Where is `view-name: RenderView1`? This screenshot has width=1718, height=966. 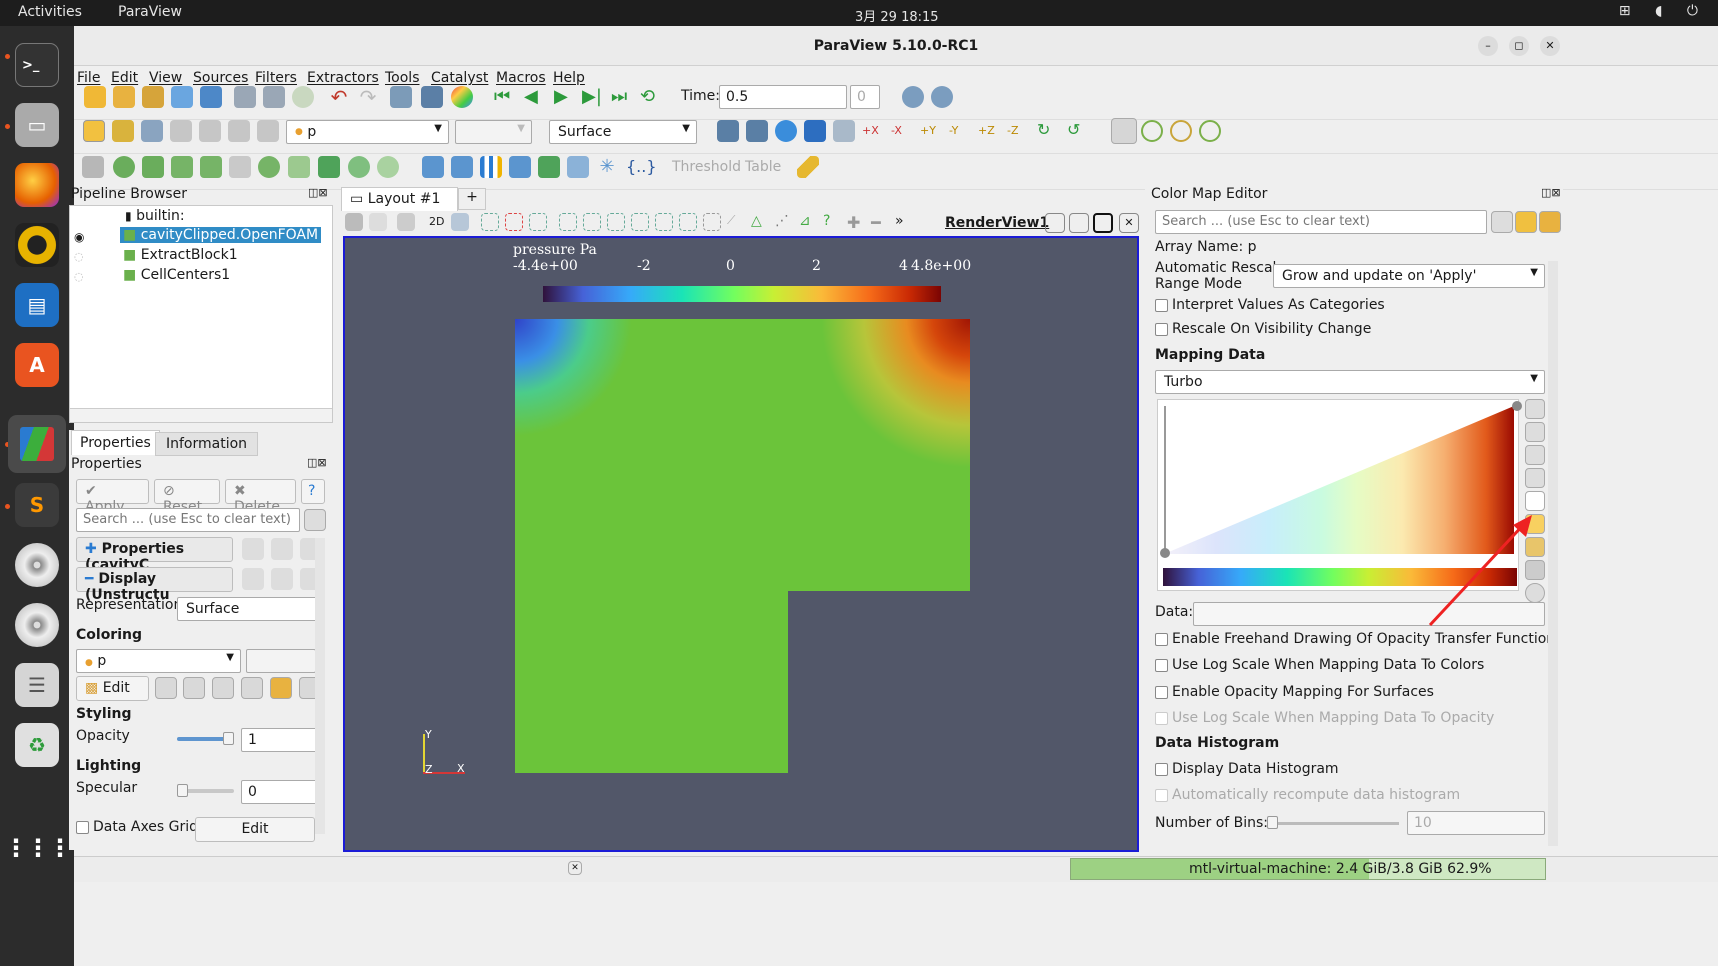
view-name: RenderView1 is located at coordinates (997, 223).